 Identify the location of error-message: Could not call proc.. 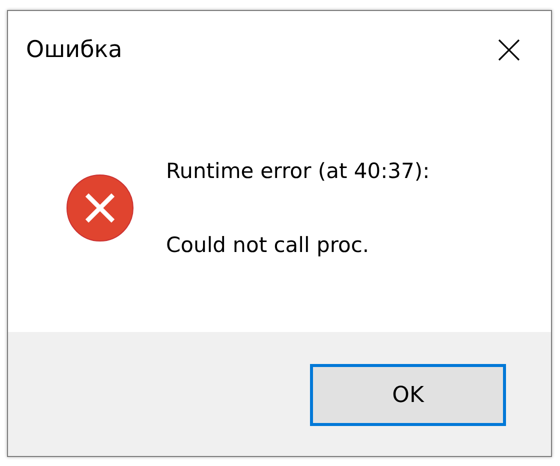
(268, 244).